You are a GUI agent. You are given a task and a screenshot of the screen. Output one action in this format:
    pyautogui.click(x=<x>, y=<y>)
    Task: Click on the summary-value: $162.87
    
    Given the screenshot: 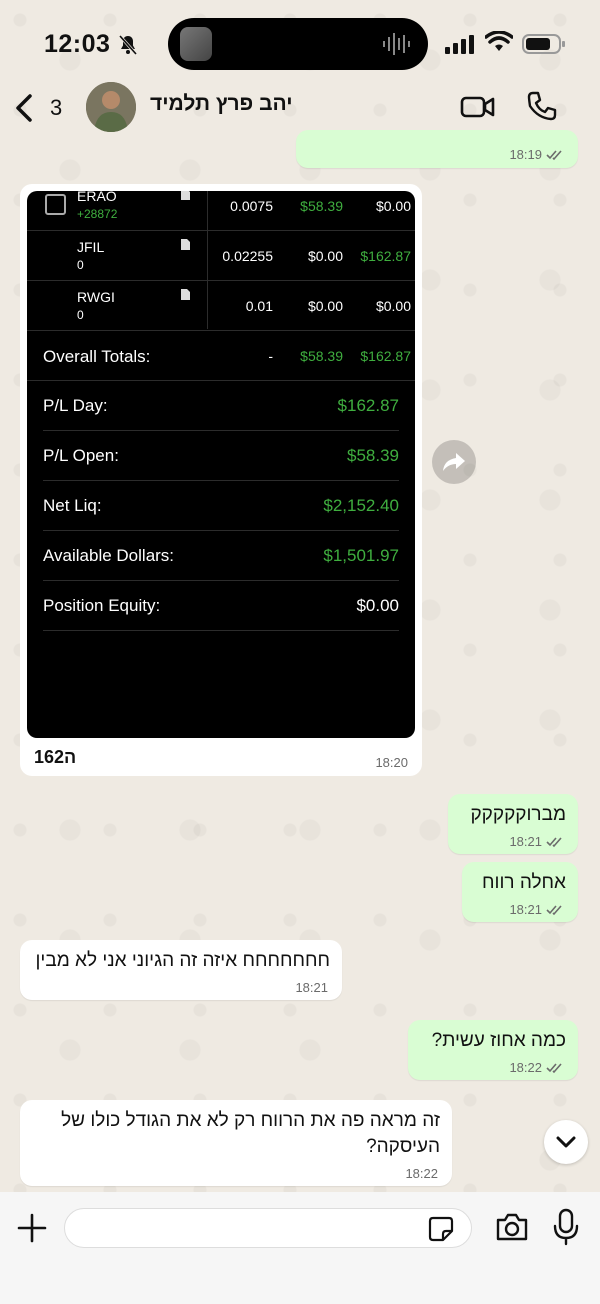 What is the action you would take?
    pyautogui.click(x=368, y=405)
    